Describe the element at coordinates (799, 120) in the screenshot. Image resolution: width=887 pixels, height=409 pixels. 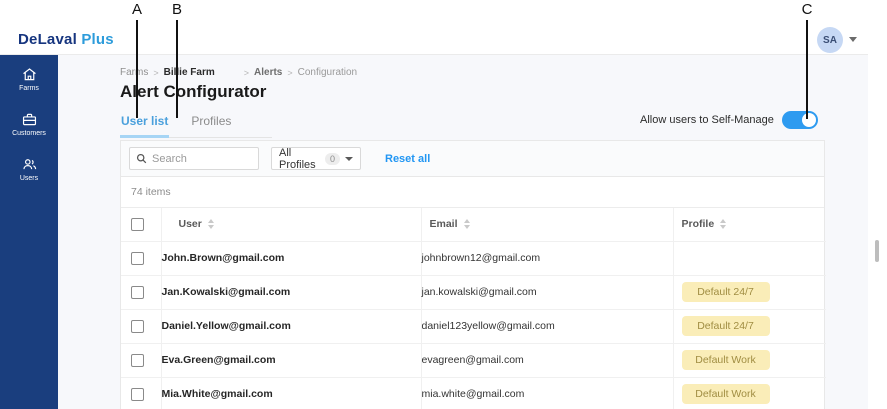
I see `self-manage-toggle` at that location.